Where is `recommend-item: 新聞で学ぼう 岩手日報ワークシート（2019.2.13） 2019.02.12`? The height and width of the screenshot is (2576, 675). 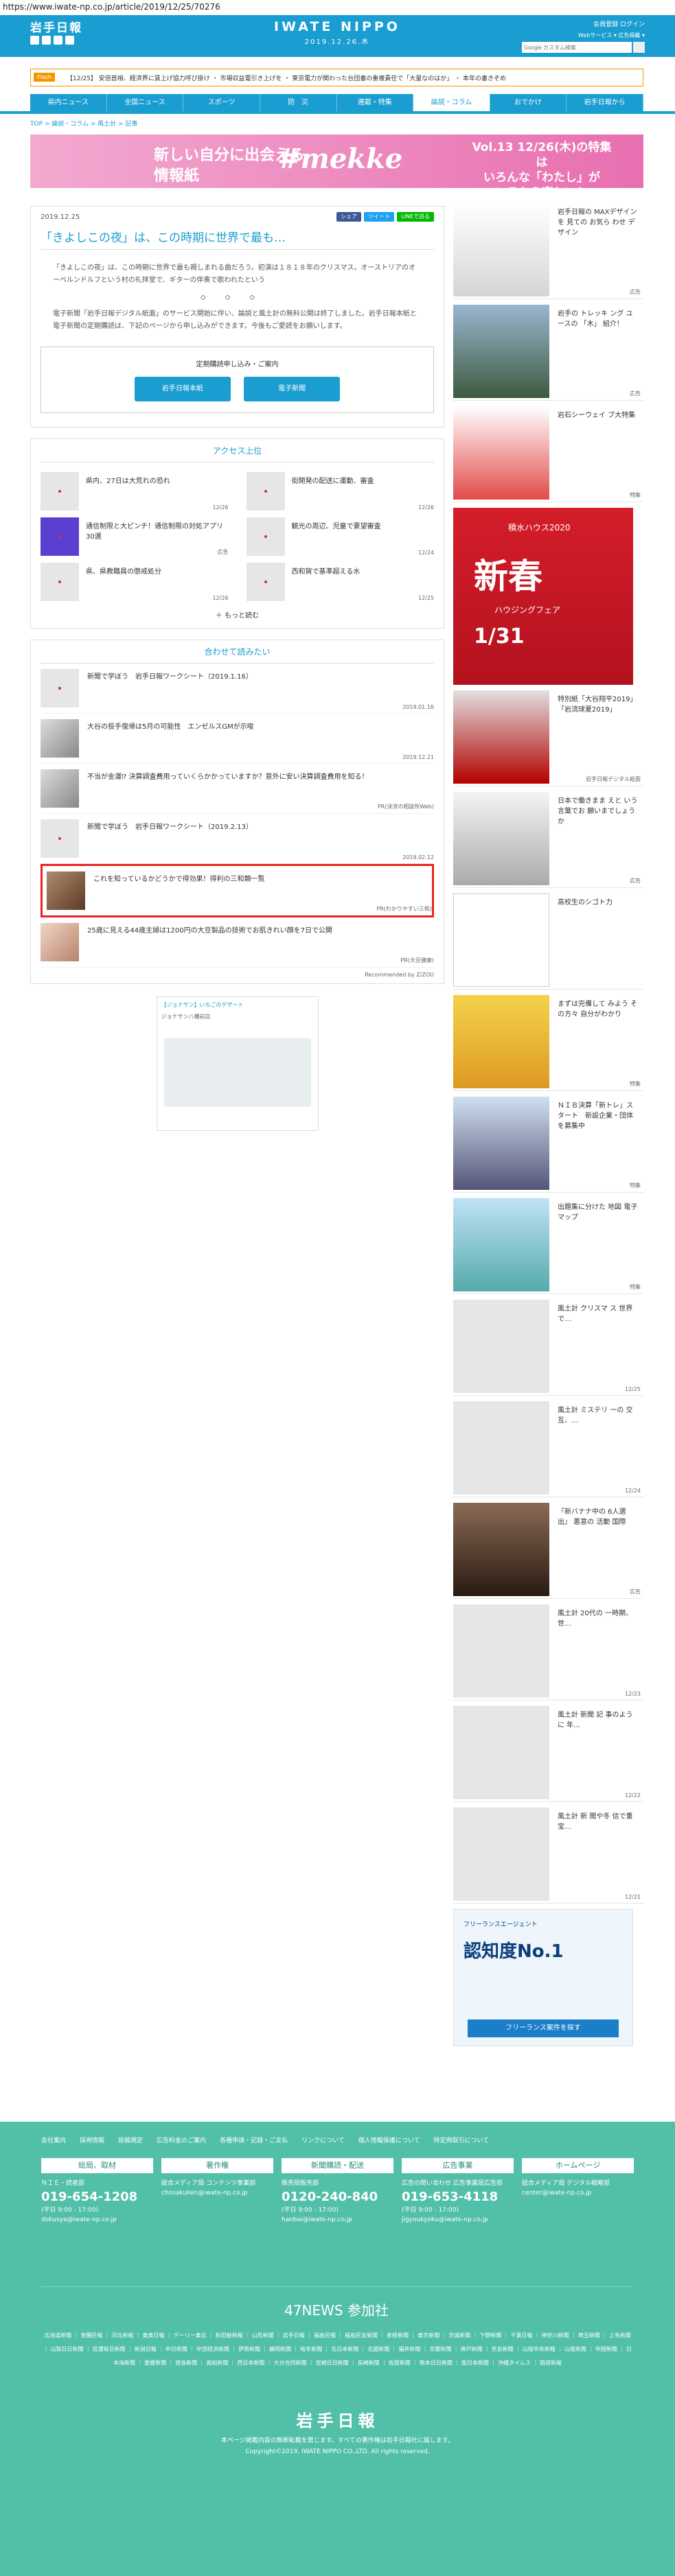
recommend-item: 新聞で学ぼう 岩手日報ワークシート（2019.2.13） 2019.02.12 is located at coordinates (237, 839).